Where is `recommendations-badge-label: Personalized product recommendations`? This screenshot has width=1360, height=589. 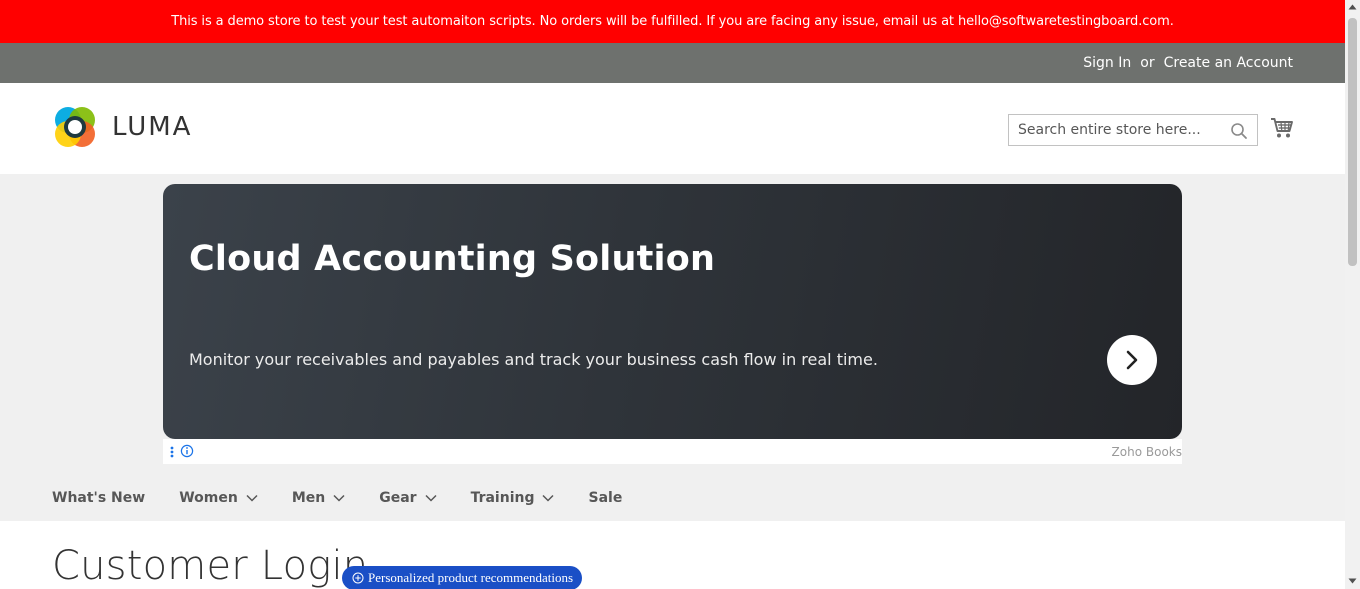 recommendations-badge-label: Personalized product recommendations is located at coordinates (471, 577).